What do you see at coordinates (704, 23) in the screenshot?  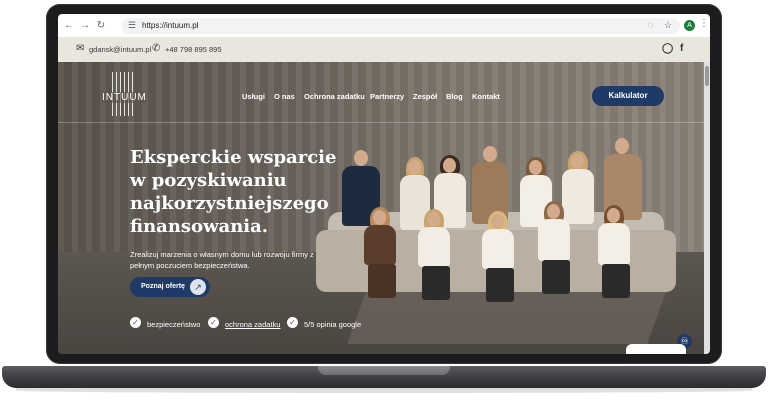 I see `more-menu-icon: ⋮` at bounding box center [704, 23].